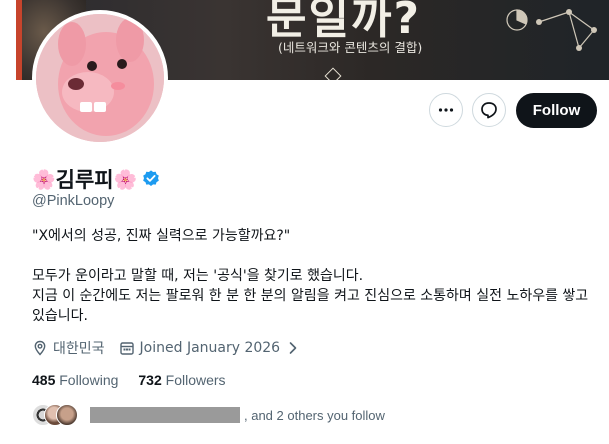 The image size is (609, 444). I want to click on followers-count: 732, so click(150, 380).